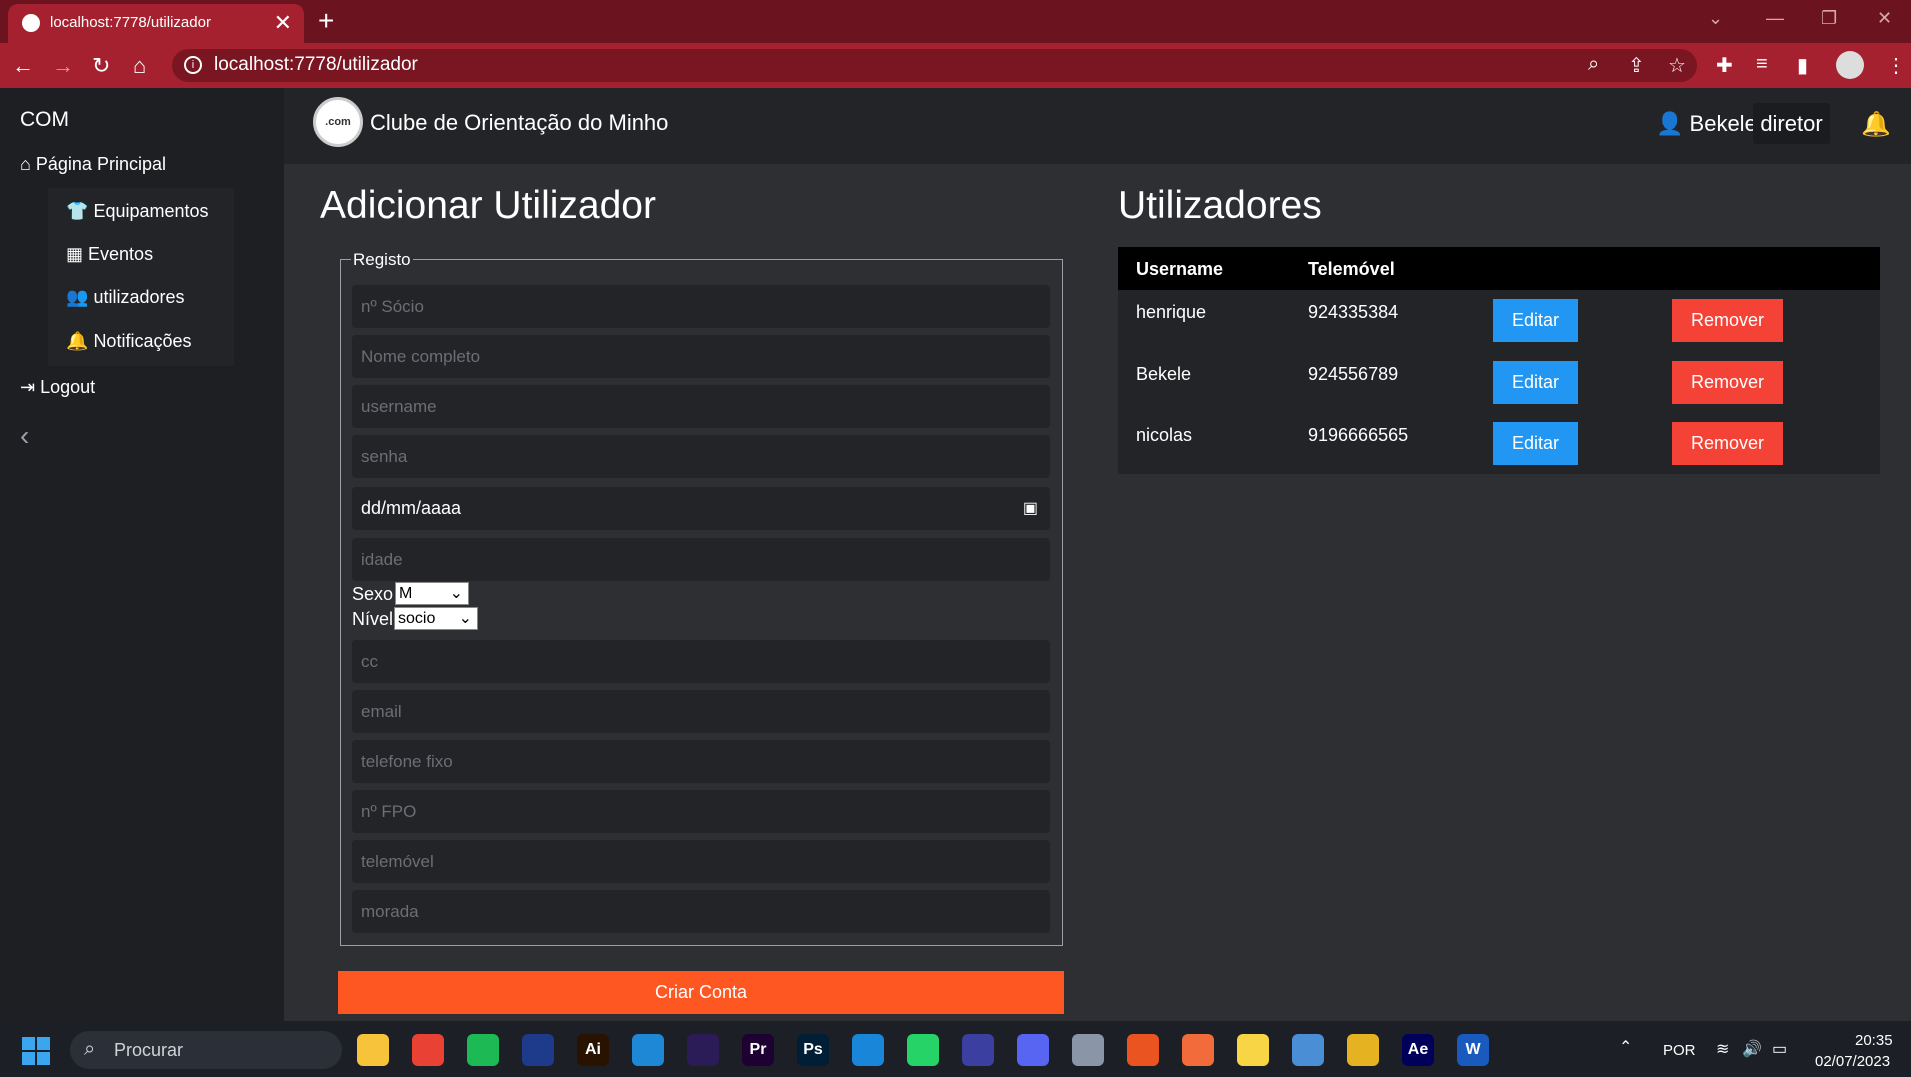 The image size is (1911, 1077). Describe the element at coordinates (1088, 1050) in the screenshot. I see `app-14-icon` at that location.